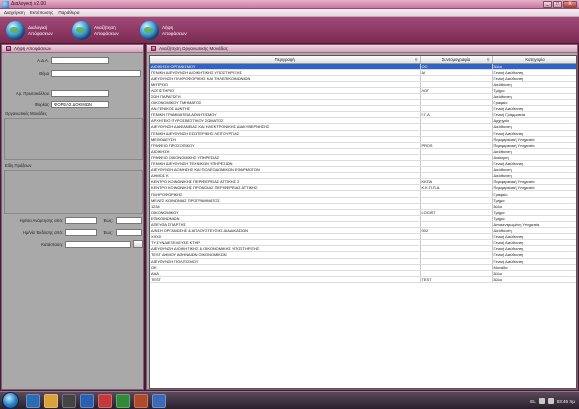 The width and height of the screenshot is (579, 409). Describe the element at coordinates (81, 232) in the screenshot. I see `date-ekdosis-from` at that location.